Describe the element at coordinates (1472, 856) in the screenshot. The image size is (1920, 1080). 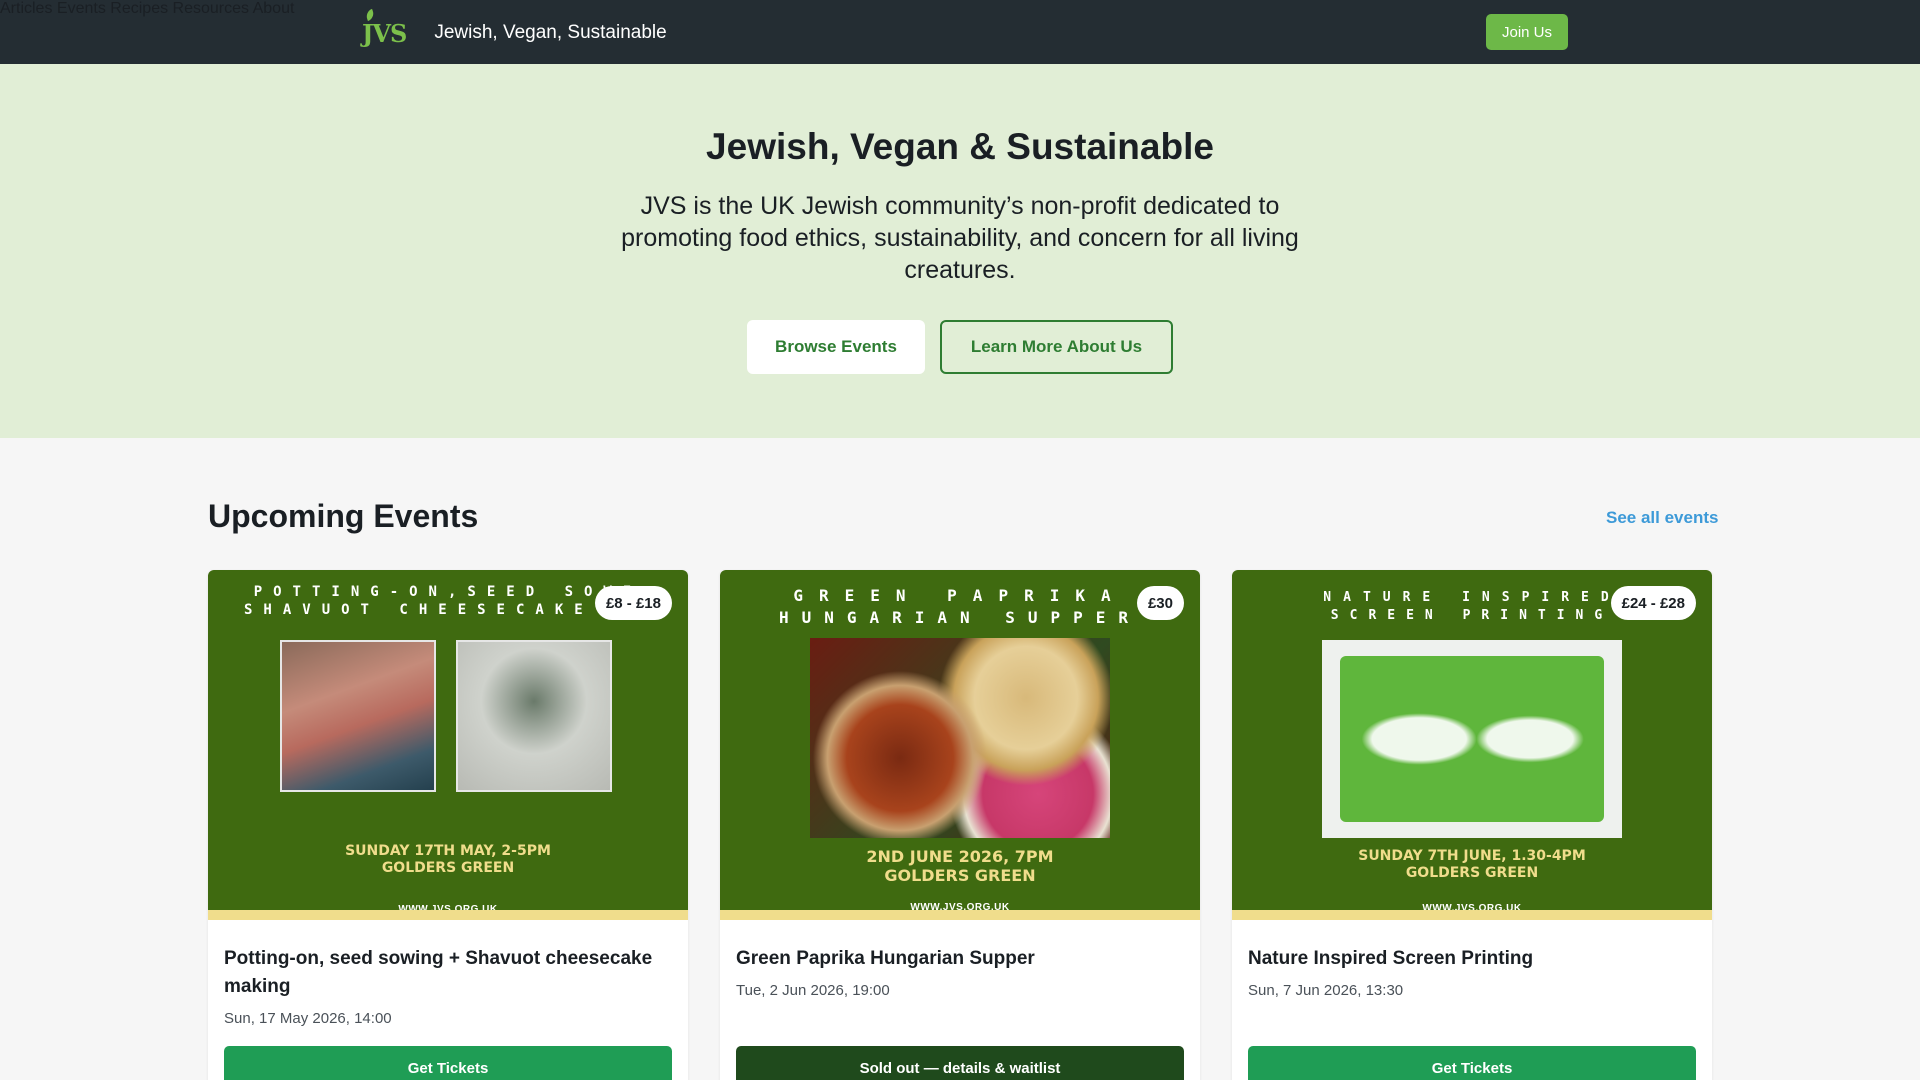
I see `poster-date: SUNDAY 7TH JUNE, 1.30-4PM` at that location.